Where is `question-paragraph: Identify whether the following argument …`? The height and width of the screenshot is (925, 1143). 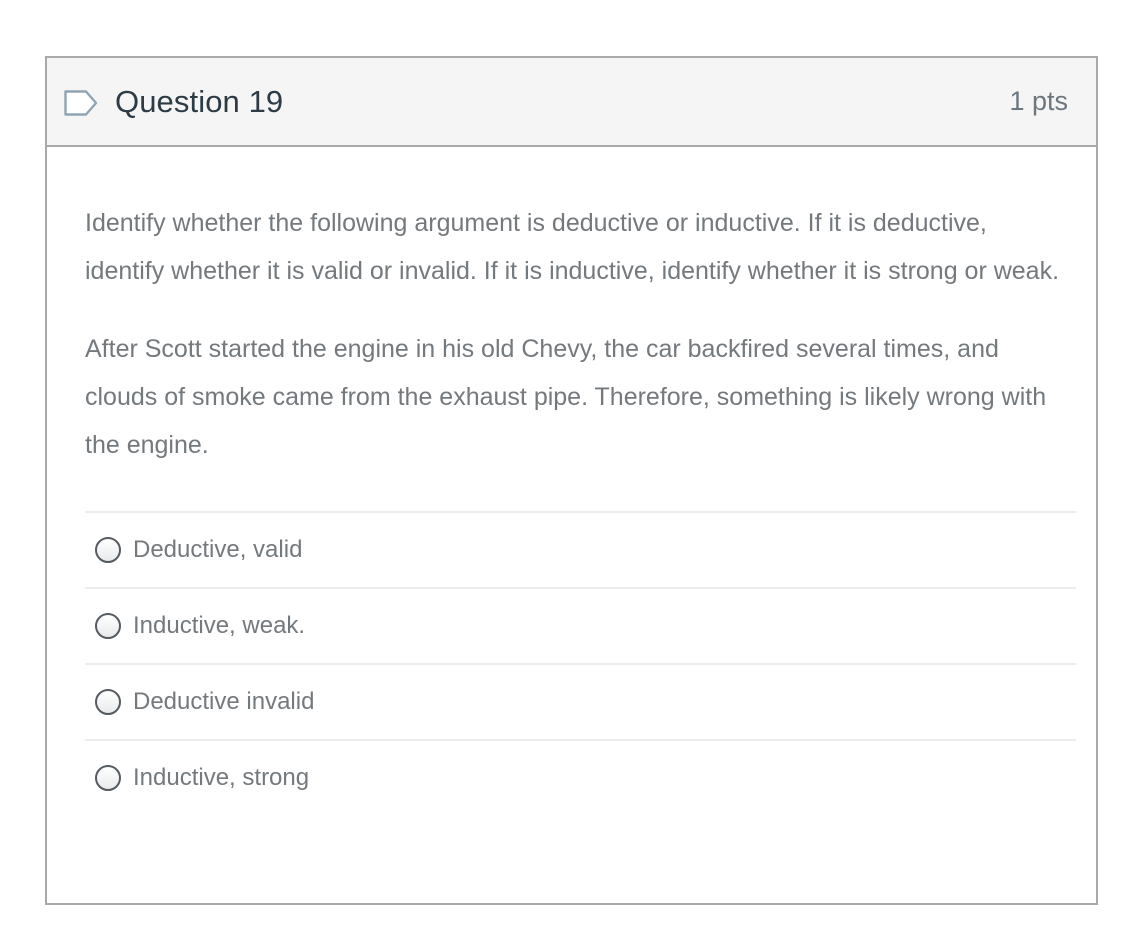
question-paragraph: Identify whether the following argument … is located at coordinates (572, 247).